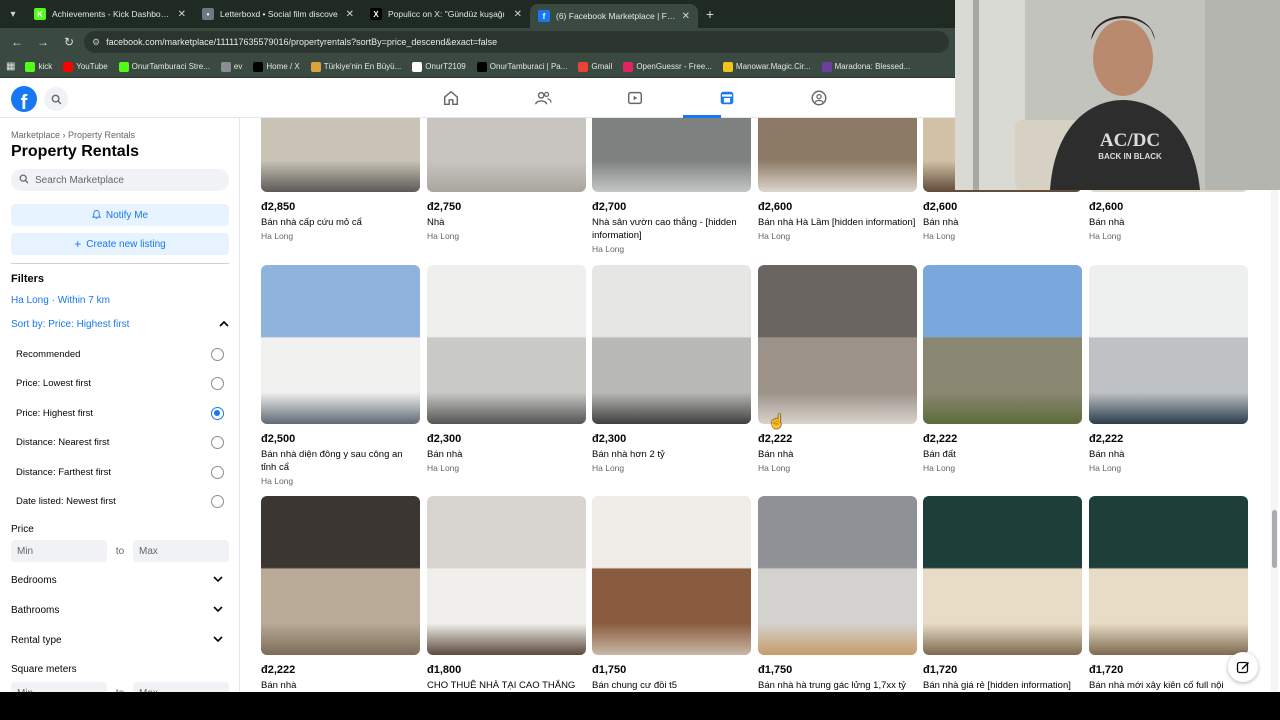 The height and width of the screenshot is (720, 1280). I want to click on filter-dropdown: Bedrooms, so click(117, 580).